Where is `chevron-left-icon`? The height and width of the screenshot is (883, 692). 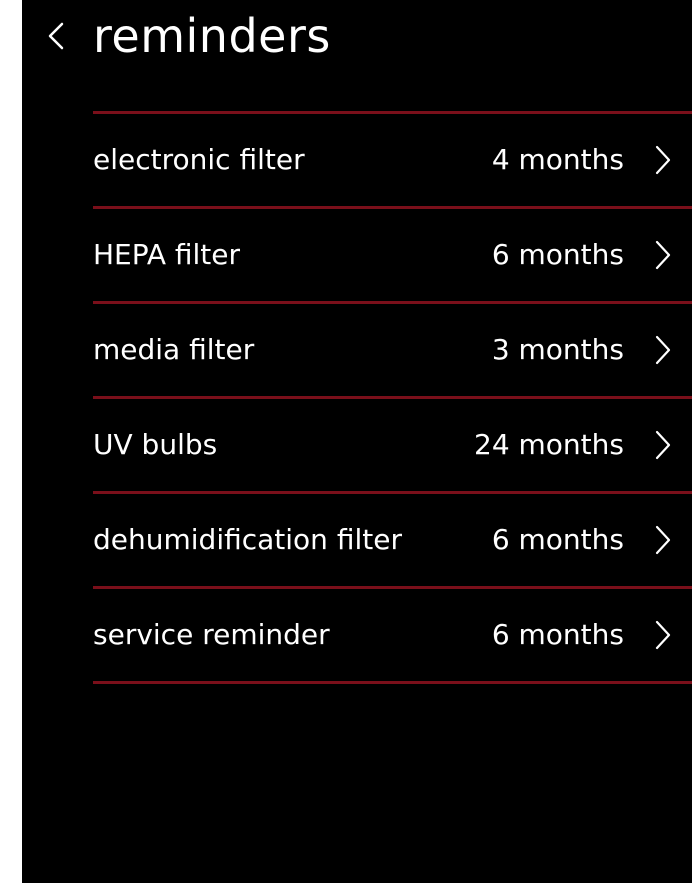 chevron-left-icon is located at coordinates (59, 36).